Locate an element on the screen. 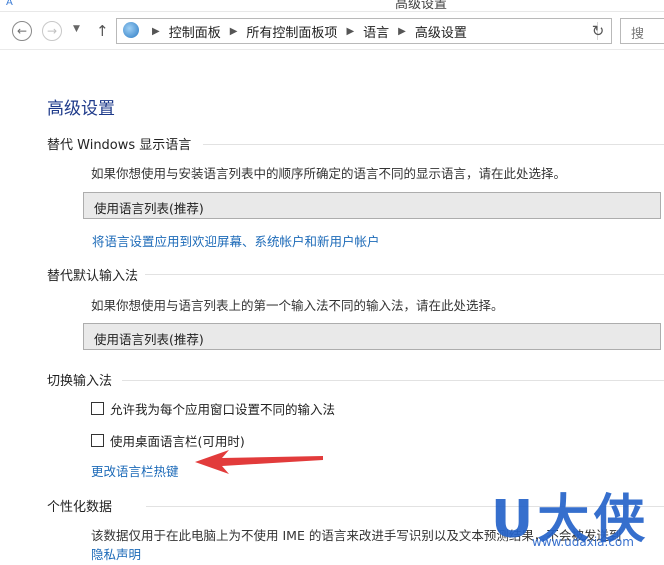 This screenshot has height=565, width=664. desktop-language-bar-option: 使用桌面语言栏(可用时) is located at coordinates (168, 440).